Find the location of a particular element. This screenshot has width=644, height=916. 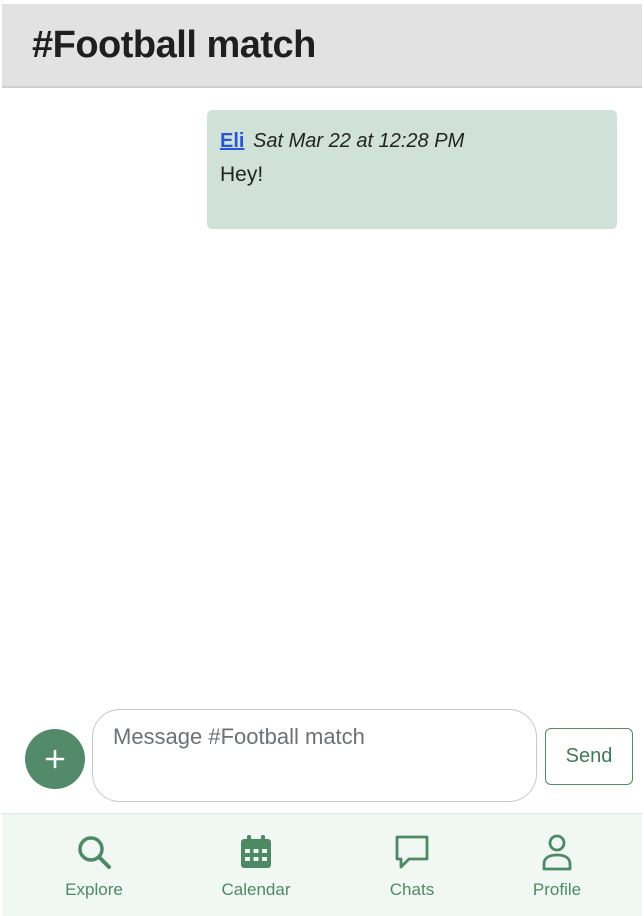

person-icon is located at coordinates (557, 852).